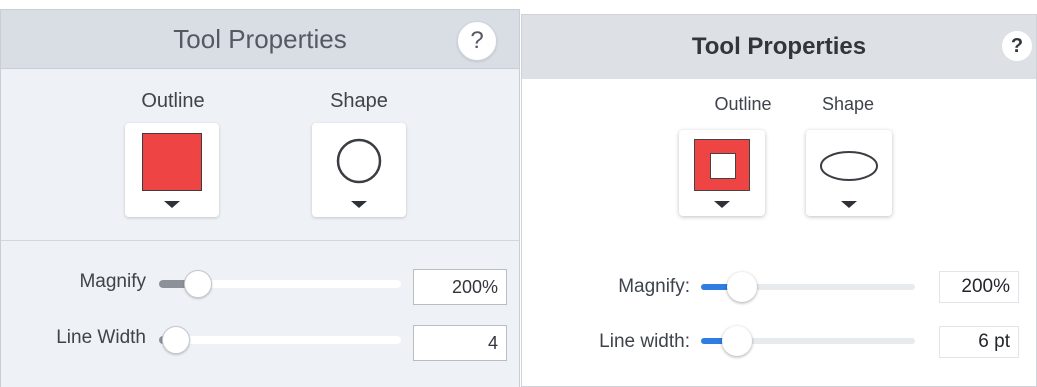 The width and height of the screenshot is (1037, 387). Describe the element at coordinates (644, 341) in the screenshot. I see `line-width-label: Line width:` at that location.